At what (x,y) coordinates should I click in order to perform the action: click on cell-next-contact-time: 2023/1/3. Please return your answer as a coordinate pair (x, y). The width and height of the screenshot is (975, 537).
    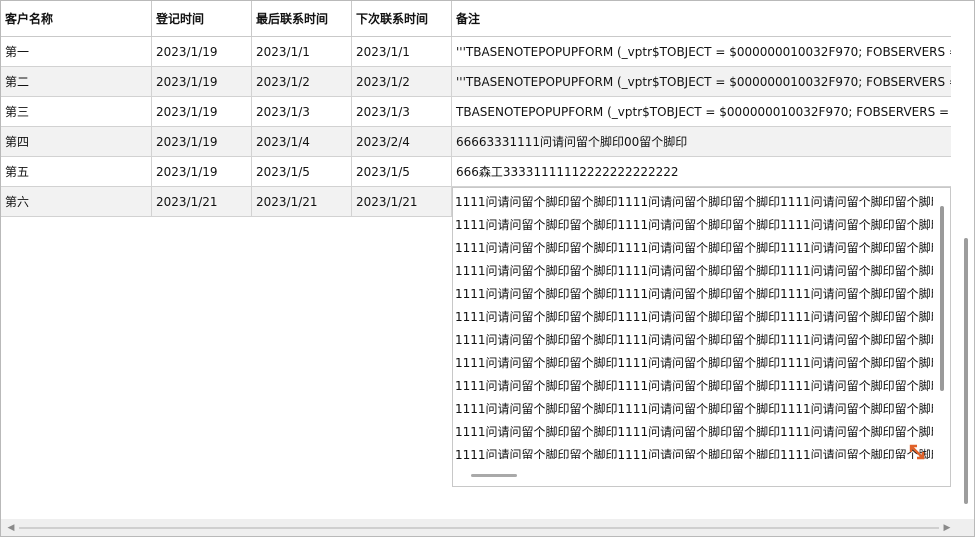
    Looking at the image, I should click on (402, 112).